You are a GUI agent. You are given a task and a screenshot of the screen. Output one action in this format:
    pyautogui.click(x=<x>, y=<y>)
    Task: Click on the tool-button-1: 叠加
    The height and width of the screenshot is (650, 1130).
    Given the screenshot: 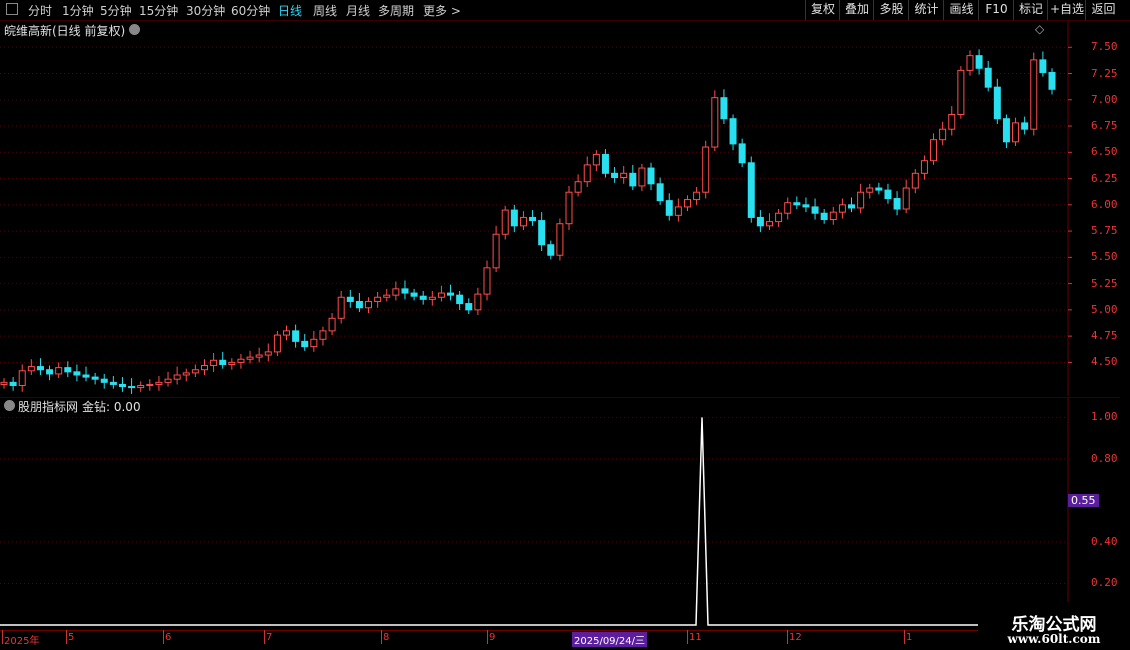 What is the action you would take?
    pyautogui.click(x=856, y=10)
    